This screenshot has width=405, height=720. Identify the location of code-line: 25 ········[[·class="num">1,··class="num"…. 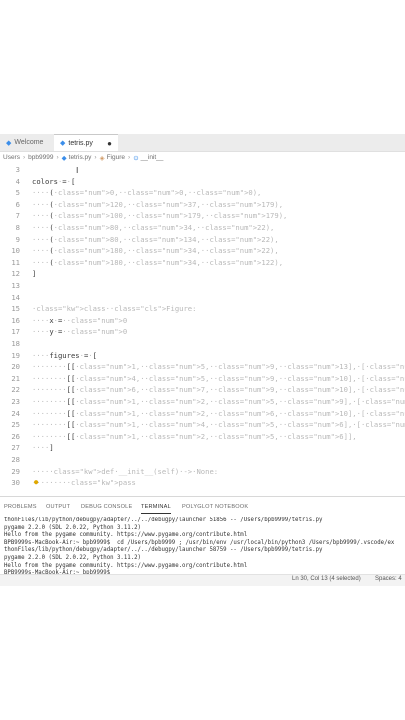
(202, 425).